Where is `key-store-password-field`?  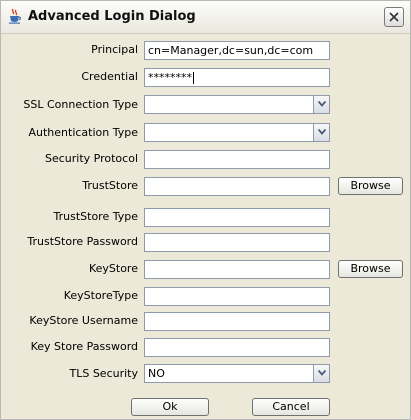
key-store-password-field is located at coordinates (237, 347).